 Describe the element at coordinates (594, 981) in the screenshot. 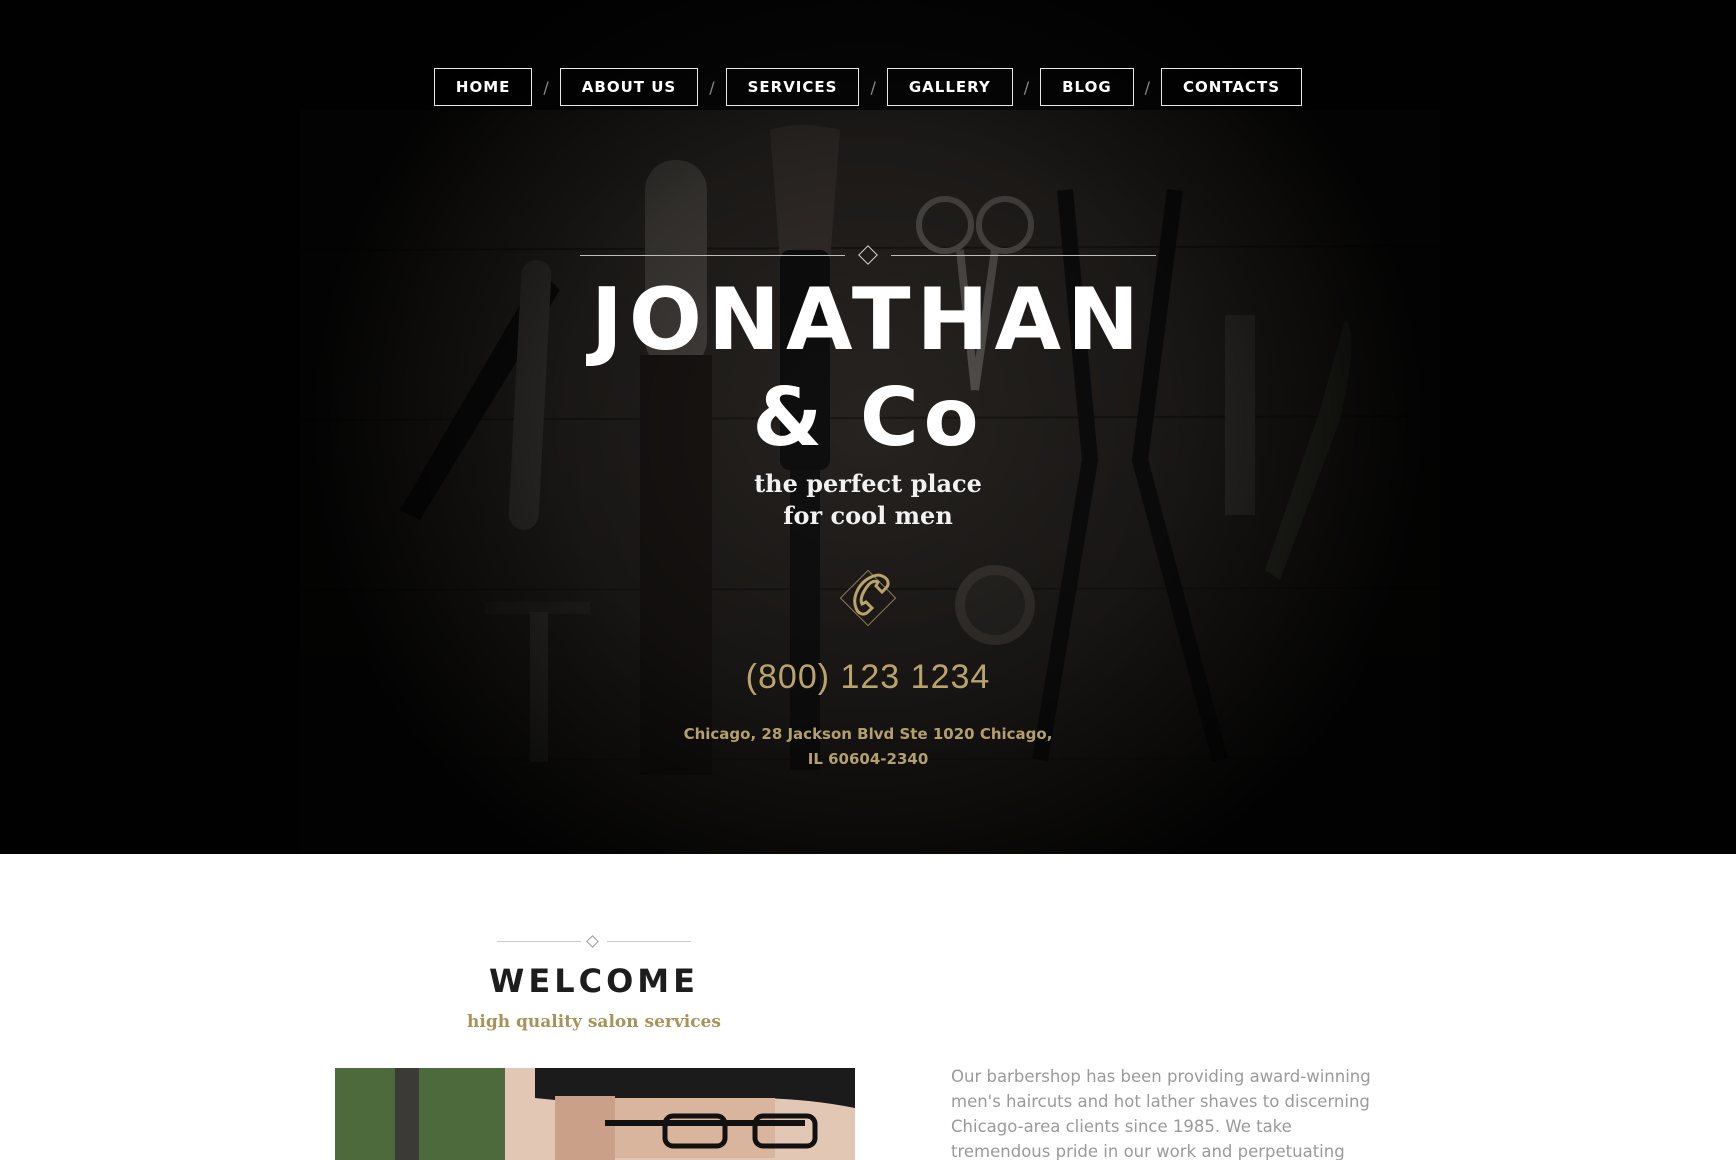

I see `welcome-title: WELCOME` at that location.